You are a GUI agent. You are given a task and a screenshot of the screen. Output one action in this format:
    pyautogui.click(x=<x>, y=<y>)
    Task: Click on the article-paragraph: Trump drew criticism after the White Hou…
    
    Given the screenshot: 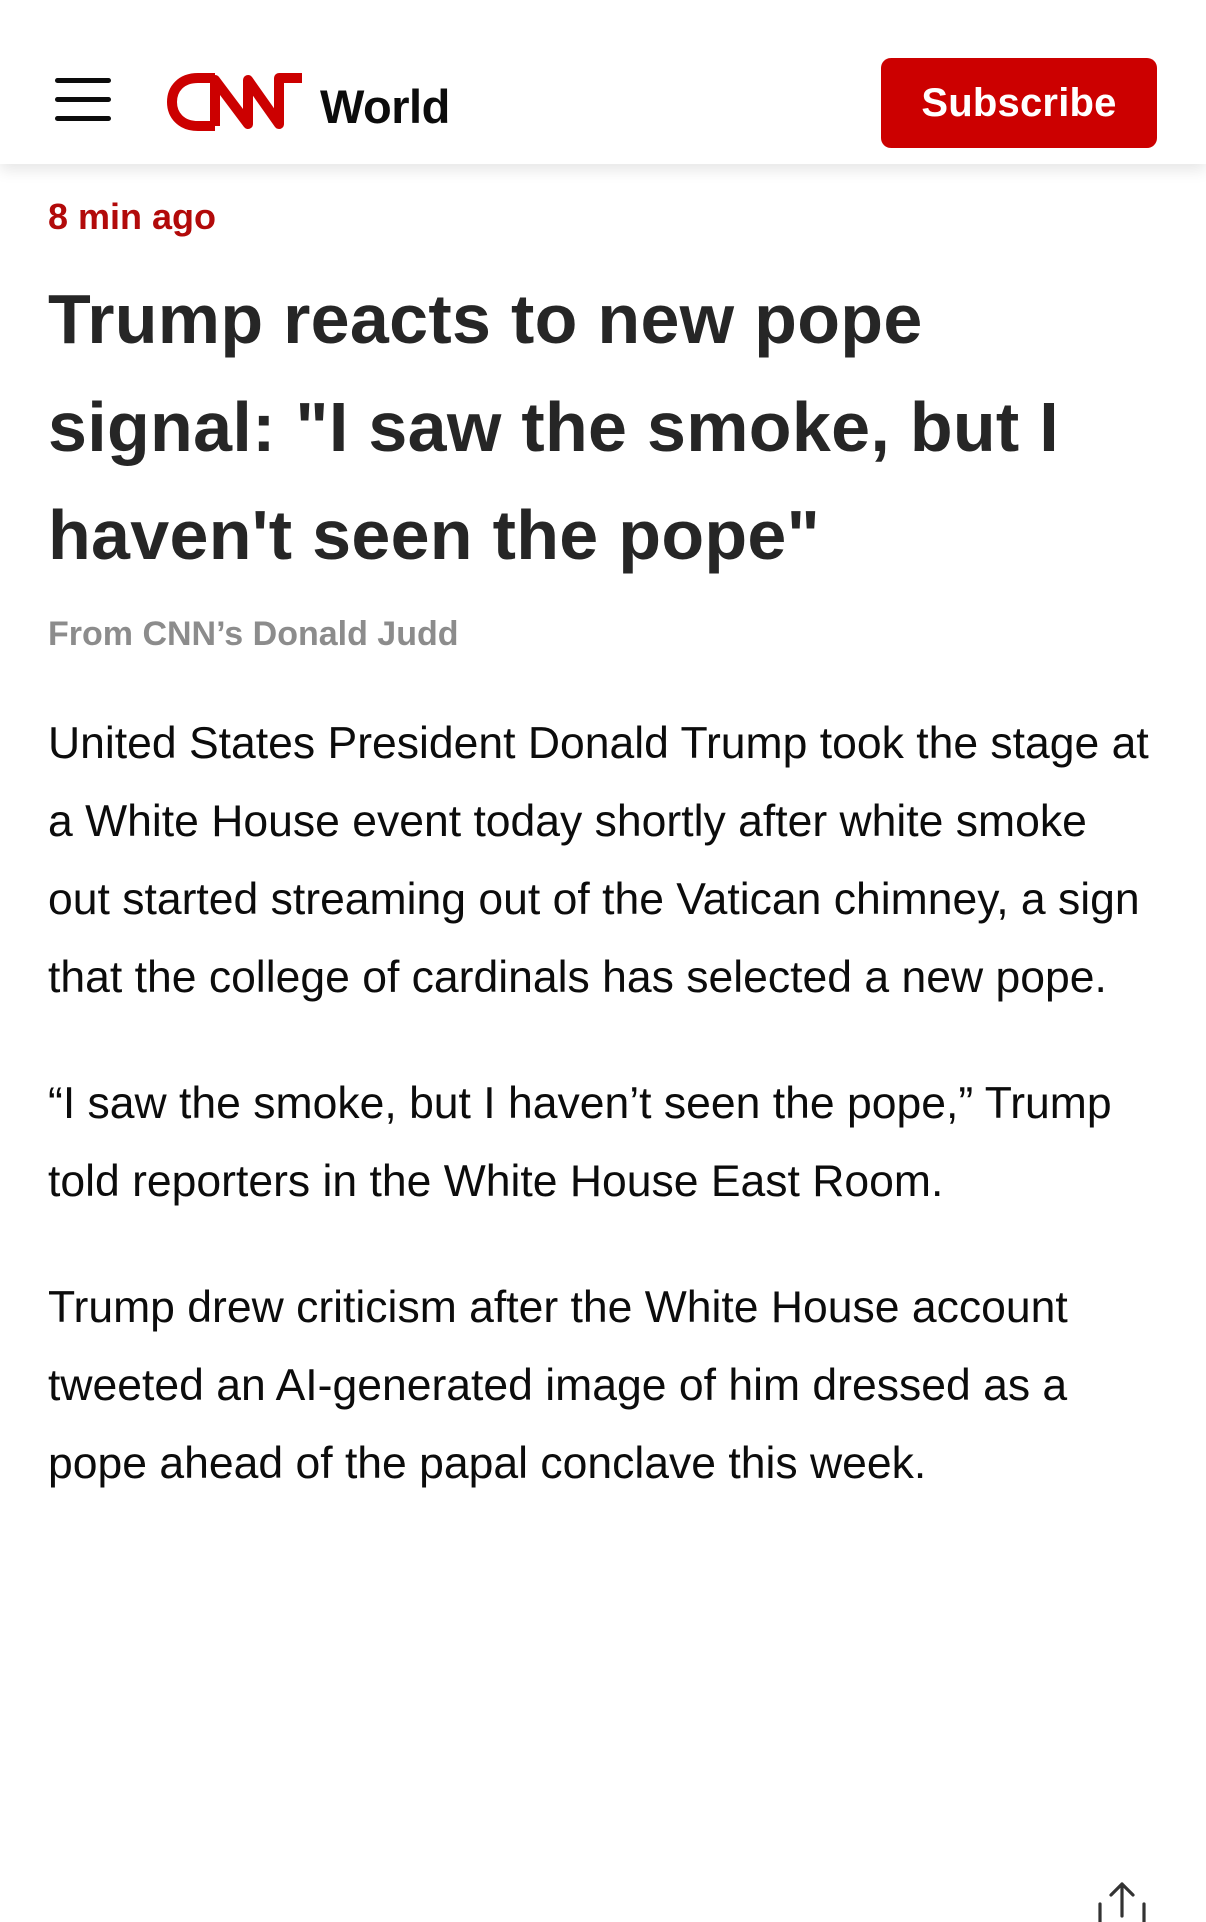 What is the action you would take?
    pyautogui.click(x=558, y=1385)
    